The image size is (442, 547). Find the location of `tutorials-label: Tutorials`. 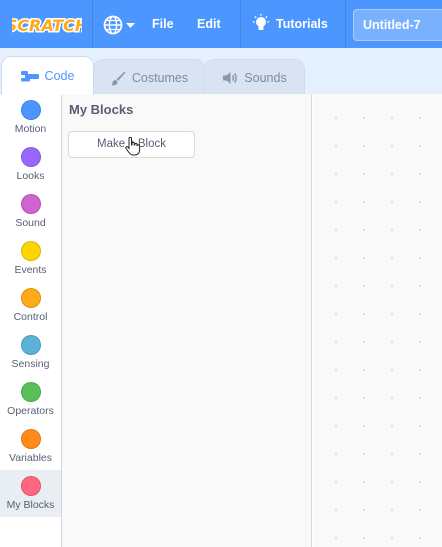

tutorials-label: Tutorials is located at coordinates (302, 24).